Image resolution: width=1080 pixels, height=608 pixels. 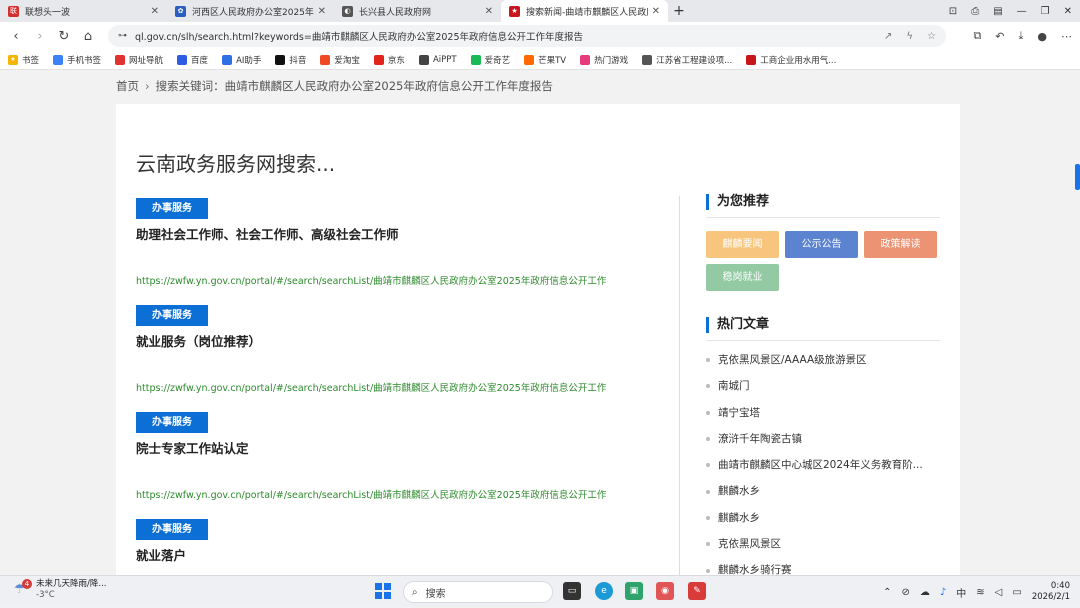 What do you see at coordinates (905, 592) in the screenshot?
I see `network-off-icon: ⊘` at bounding box center [905, 592].